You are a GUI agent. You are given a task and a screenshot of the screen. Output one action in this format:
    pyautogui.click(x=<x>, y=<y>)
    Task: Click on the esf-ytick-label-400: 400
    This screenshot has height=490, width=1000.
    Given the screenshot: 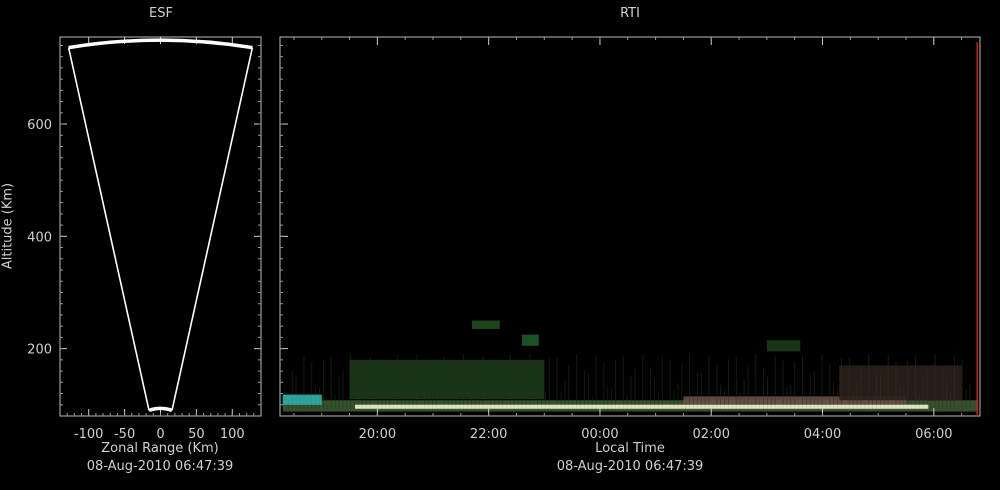 What is the action you would take?
    pyautogui.click(x=39, y=237)
    